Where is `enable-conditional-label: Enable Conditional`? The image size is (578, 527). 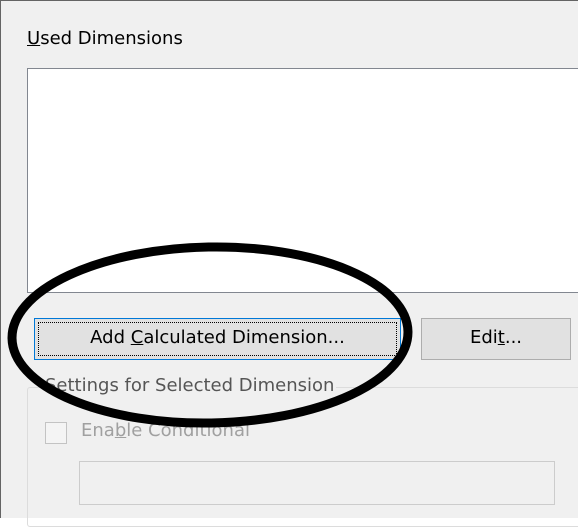
enable-conditional-label: Enable Conditional is located at coordinates (165, 430).